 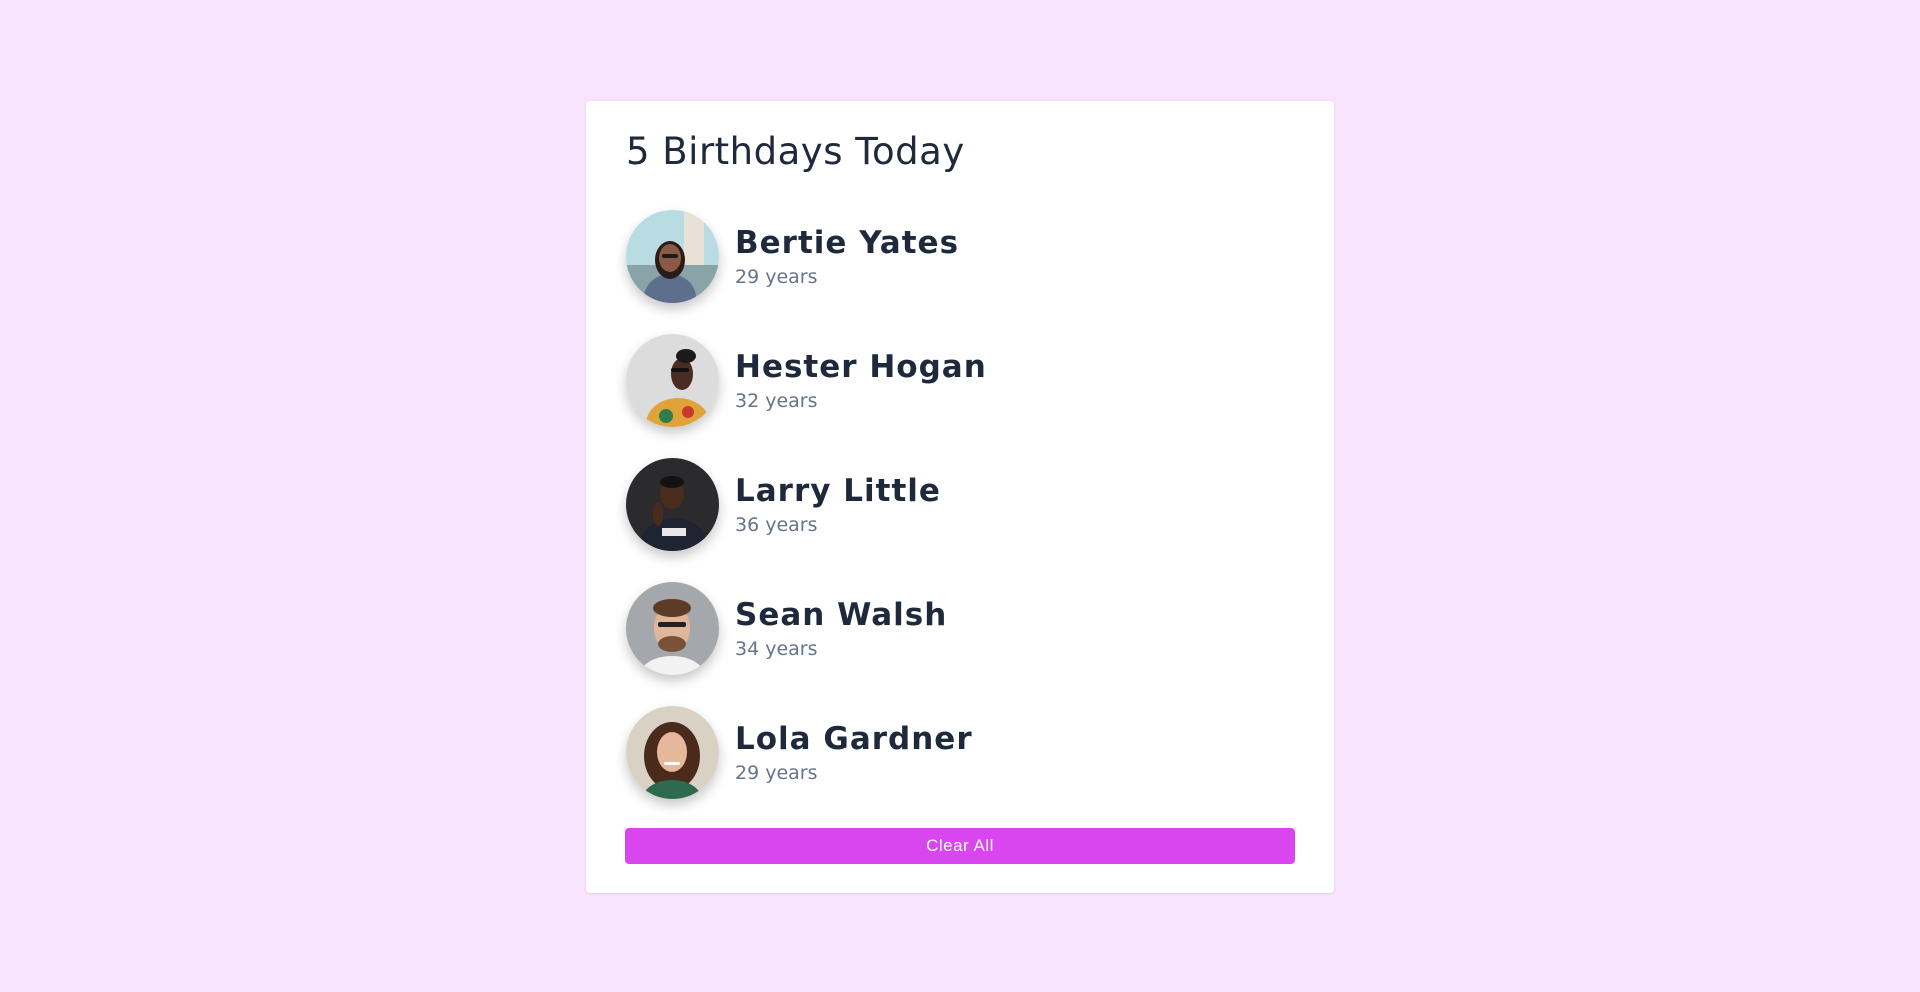 I want to click on person-info: Bertie Yates 29 years, so click(x=847, y=257).